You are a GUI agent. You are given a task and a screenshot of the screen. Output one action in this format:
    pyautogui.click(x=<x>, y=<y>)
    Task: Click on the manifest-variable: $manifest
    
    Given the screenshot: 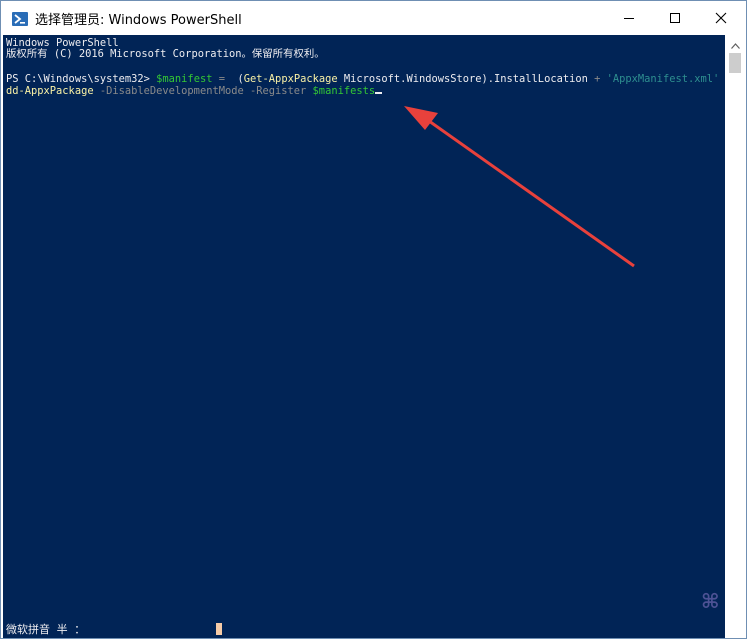 What is the action you would take?
    pyautogui.click(x=184, y=79)
    